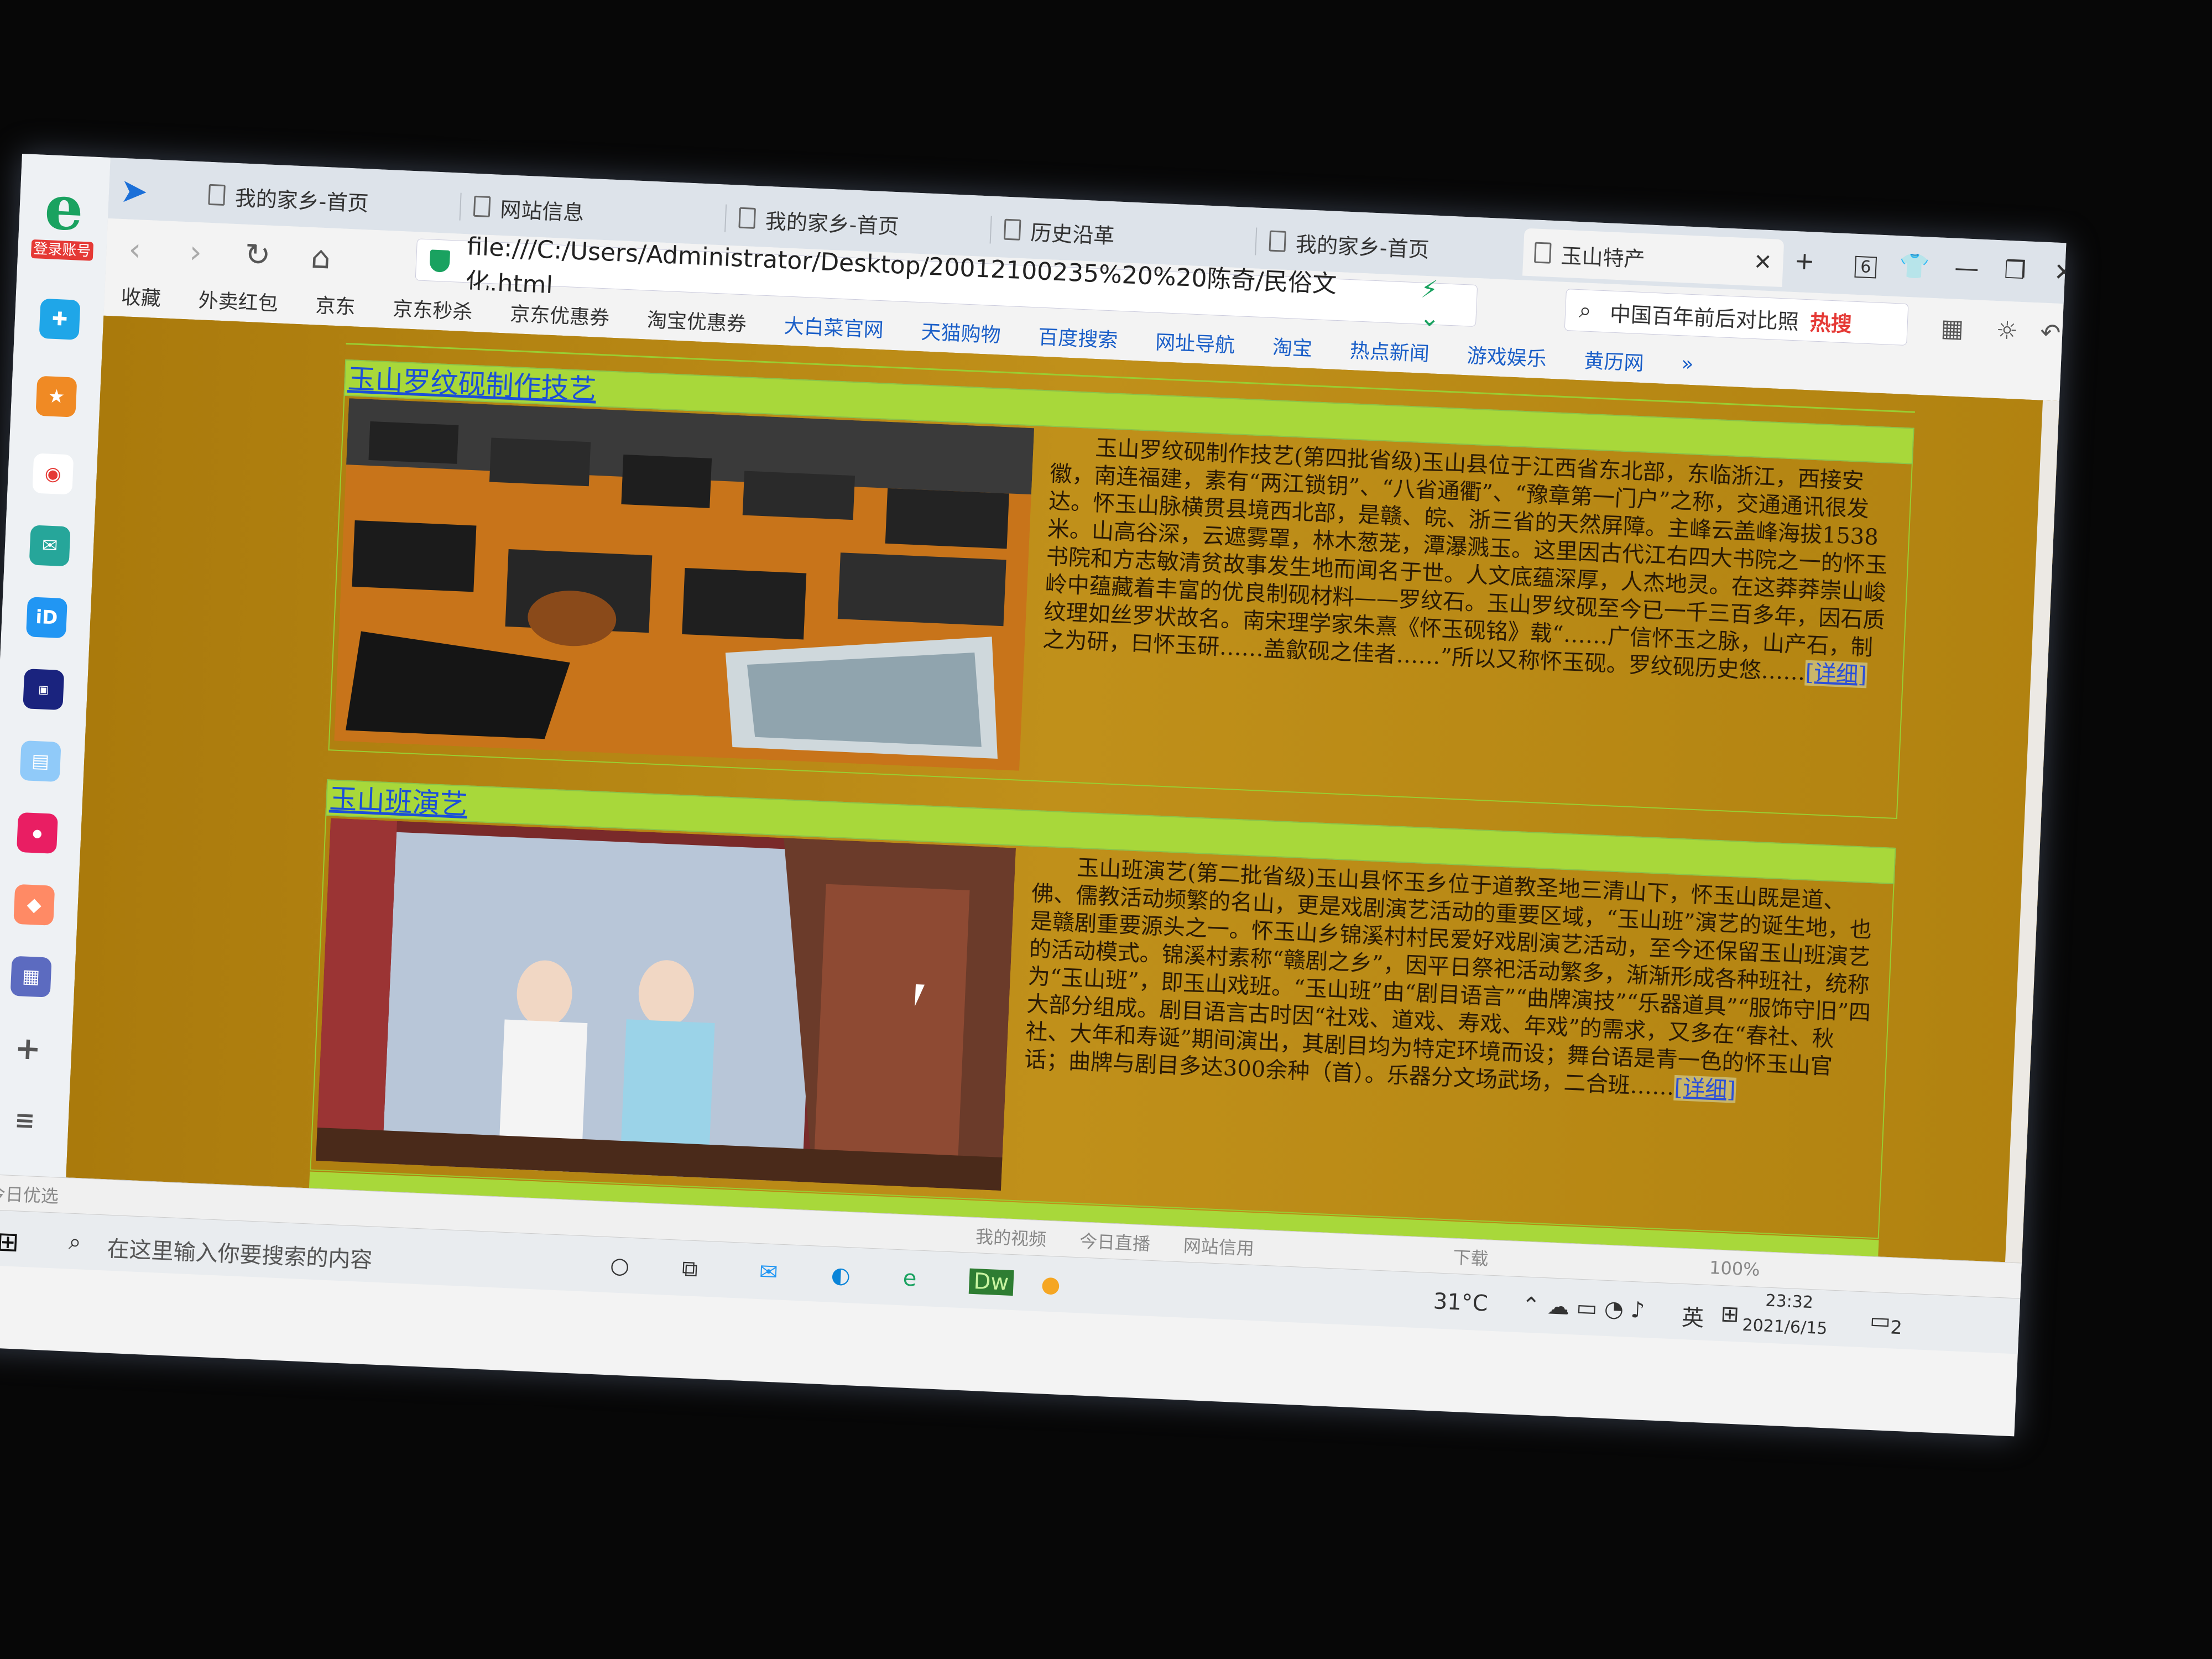  What do you see at coordinates (1583, 1308) in the screenshot?
I see `system-tray-icons: ⌃ ☁ ▭ ◔ ♪` at bounding box center [1583, 1308].